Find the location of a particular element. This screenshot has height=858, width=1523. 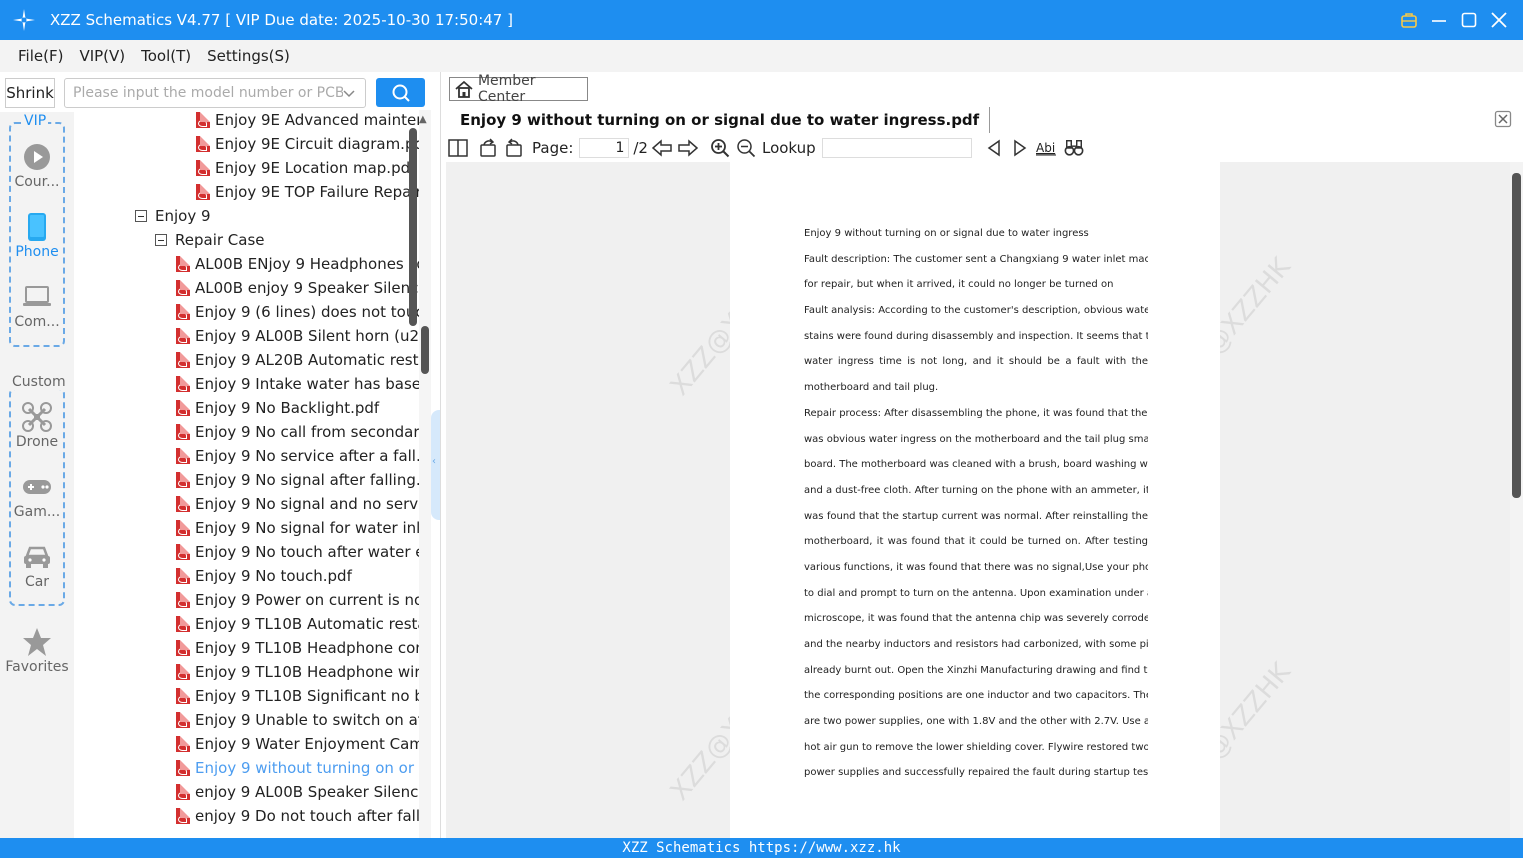

tree-item-label: Enjoy 9 TL10B Significant no ba is located at coordinates (307, 696).